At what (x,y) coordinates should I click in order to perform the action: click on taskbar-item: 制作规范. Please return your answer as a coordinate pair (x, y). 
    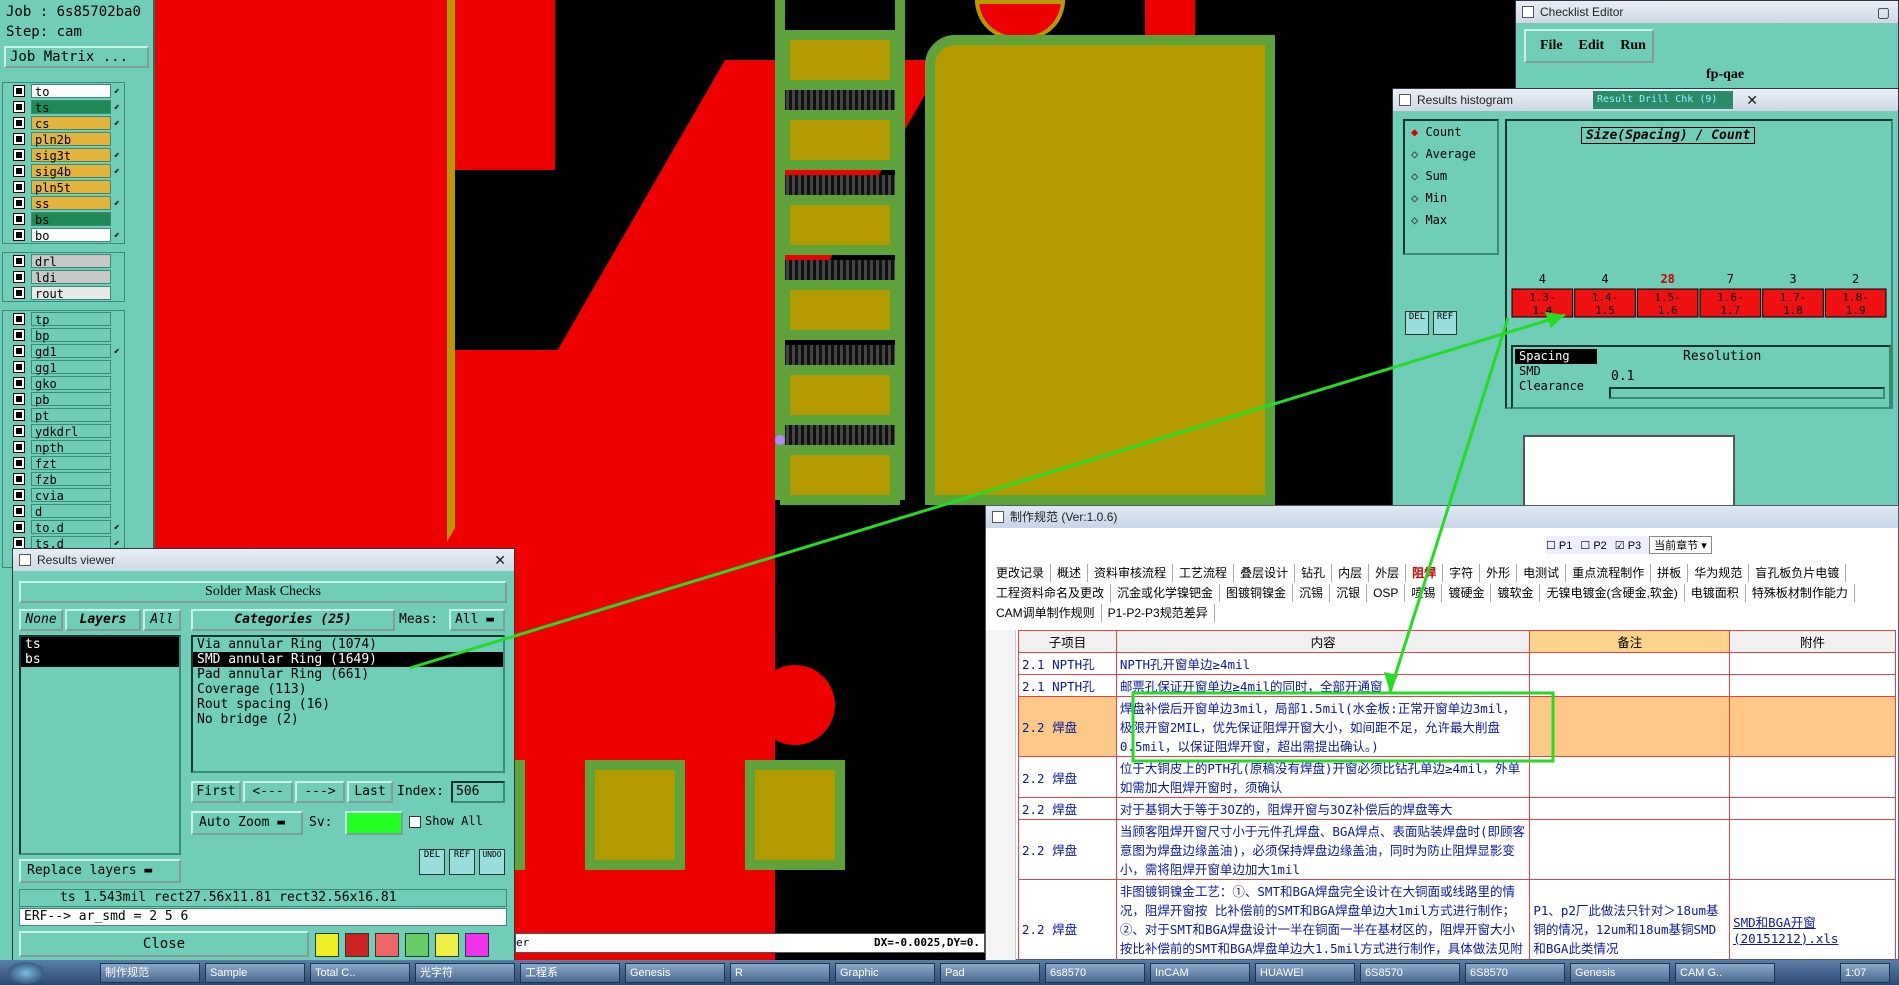
    Looking at the image, I should click on (150, 973).